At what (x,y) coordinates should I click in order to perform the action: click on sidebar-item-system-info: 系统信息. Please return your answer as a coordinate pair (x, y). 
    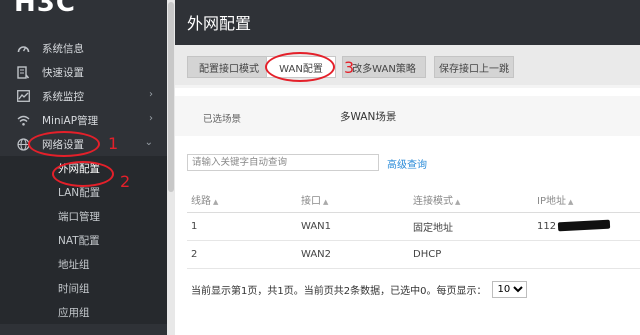
    Looking at the image, I should click on (83, 48).